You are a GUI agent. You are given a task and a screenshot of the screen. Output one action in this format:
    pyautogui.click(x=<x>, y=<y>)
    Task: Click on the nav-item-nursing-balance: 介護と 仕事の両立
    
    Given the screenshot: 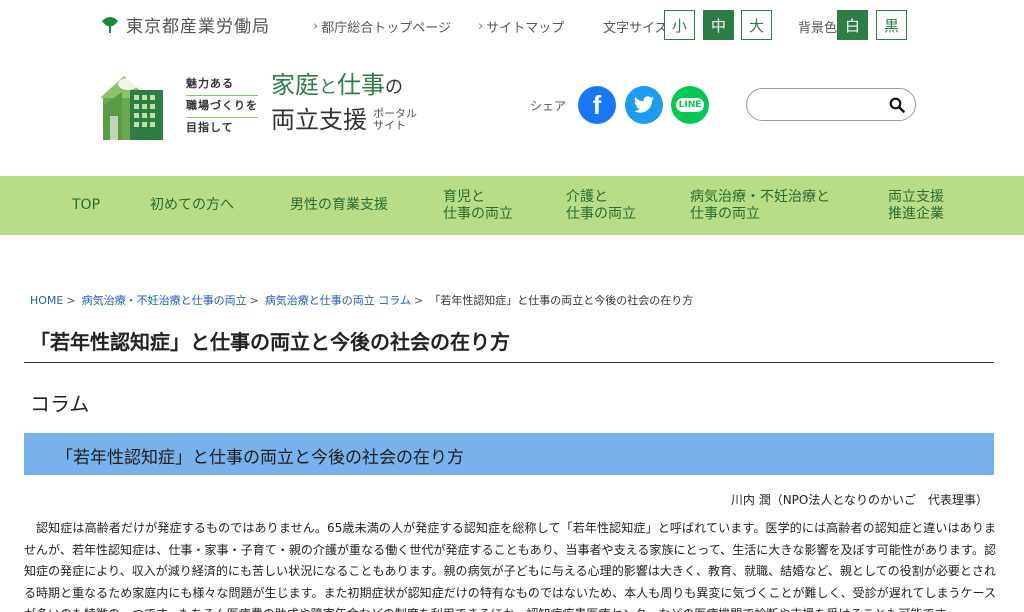 What is the action you would take?
    pyautogui.click(x=601, y=205)
    